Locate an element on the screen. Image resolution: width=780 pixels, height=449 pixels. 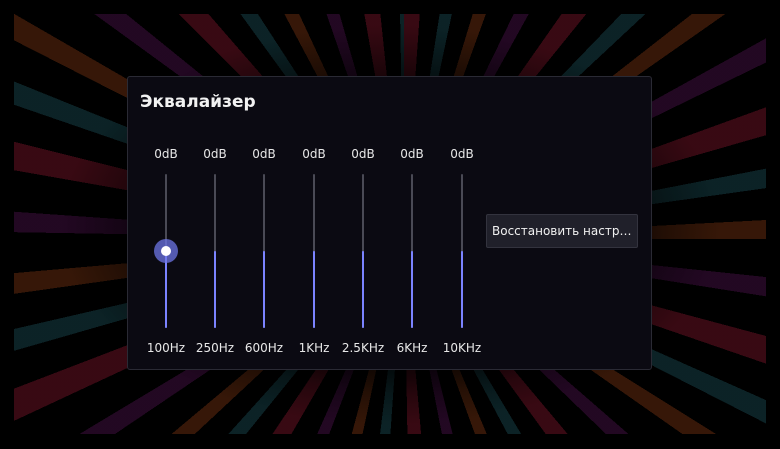
eq-slider-250hz is located at coordinates (215, 251).